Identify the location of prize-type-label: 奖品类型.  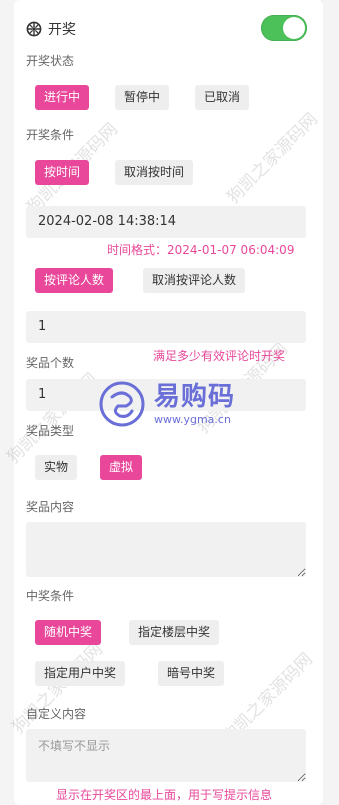
(50, 431).